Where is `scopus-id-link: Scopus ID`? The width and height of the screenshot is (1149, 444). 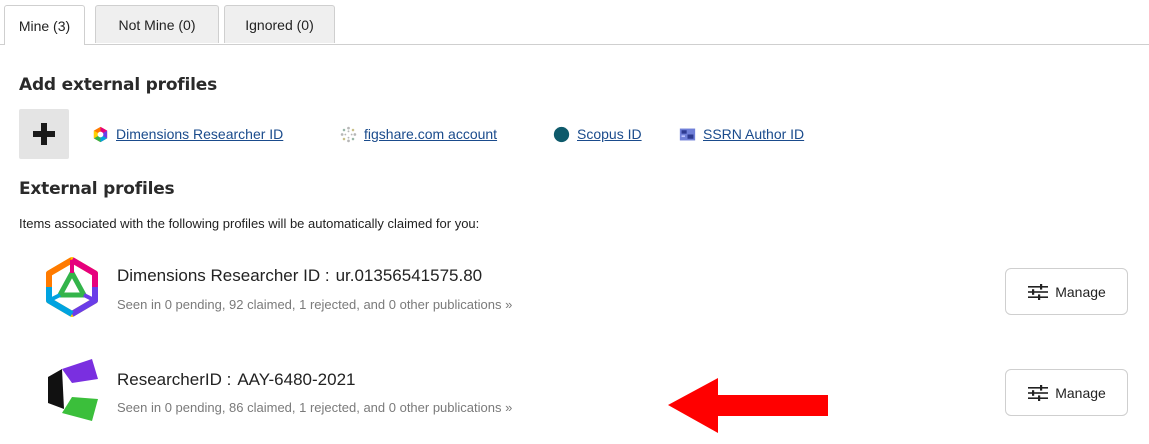
scopus-id-link: Scopus ID is located at coordinates (609, 134).